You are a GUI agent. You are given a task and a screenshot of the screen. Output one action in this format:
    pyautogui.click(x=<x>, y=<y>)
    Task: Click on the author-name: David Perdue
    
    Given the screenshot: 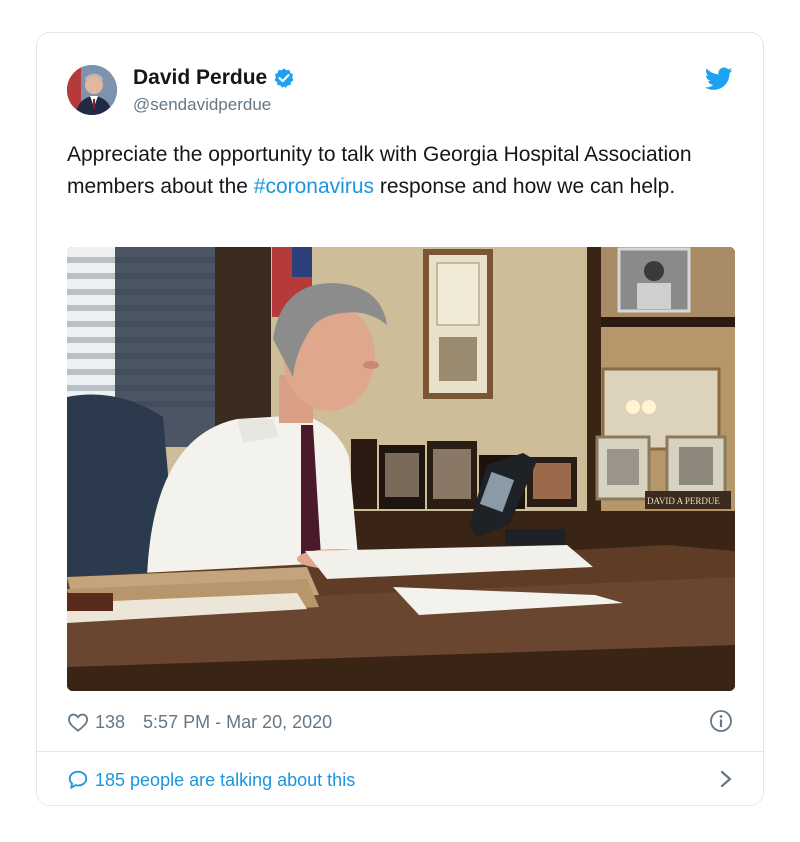 What is the action you would take?
    pyautogui.click(x=214, y=78)
    